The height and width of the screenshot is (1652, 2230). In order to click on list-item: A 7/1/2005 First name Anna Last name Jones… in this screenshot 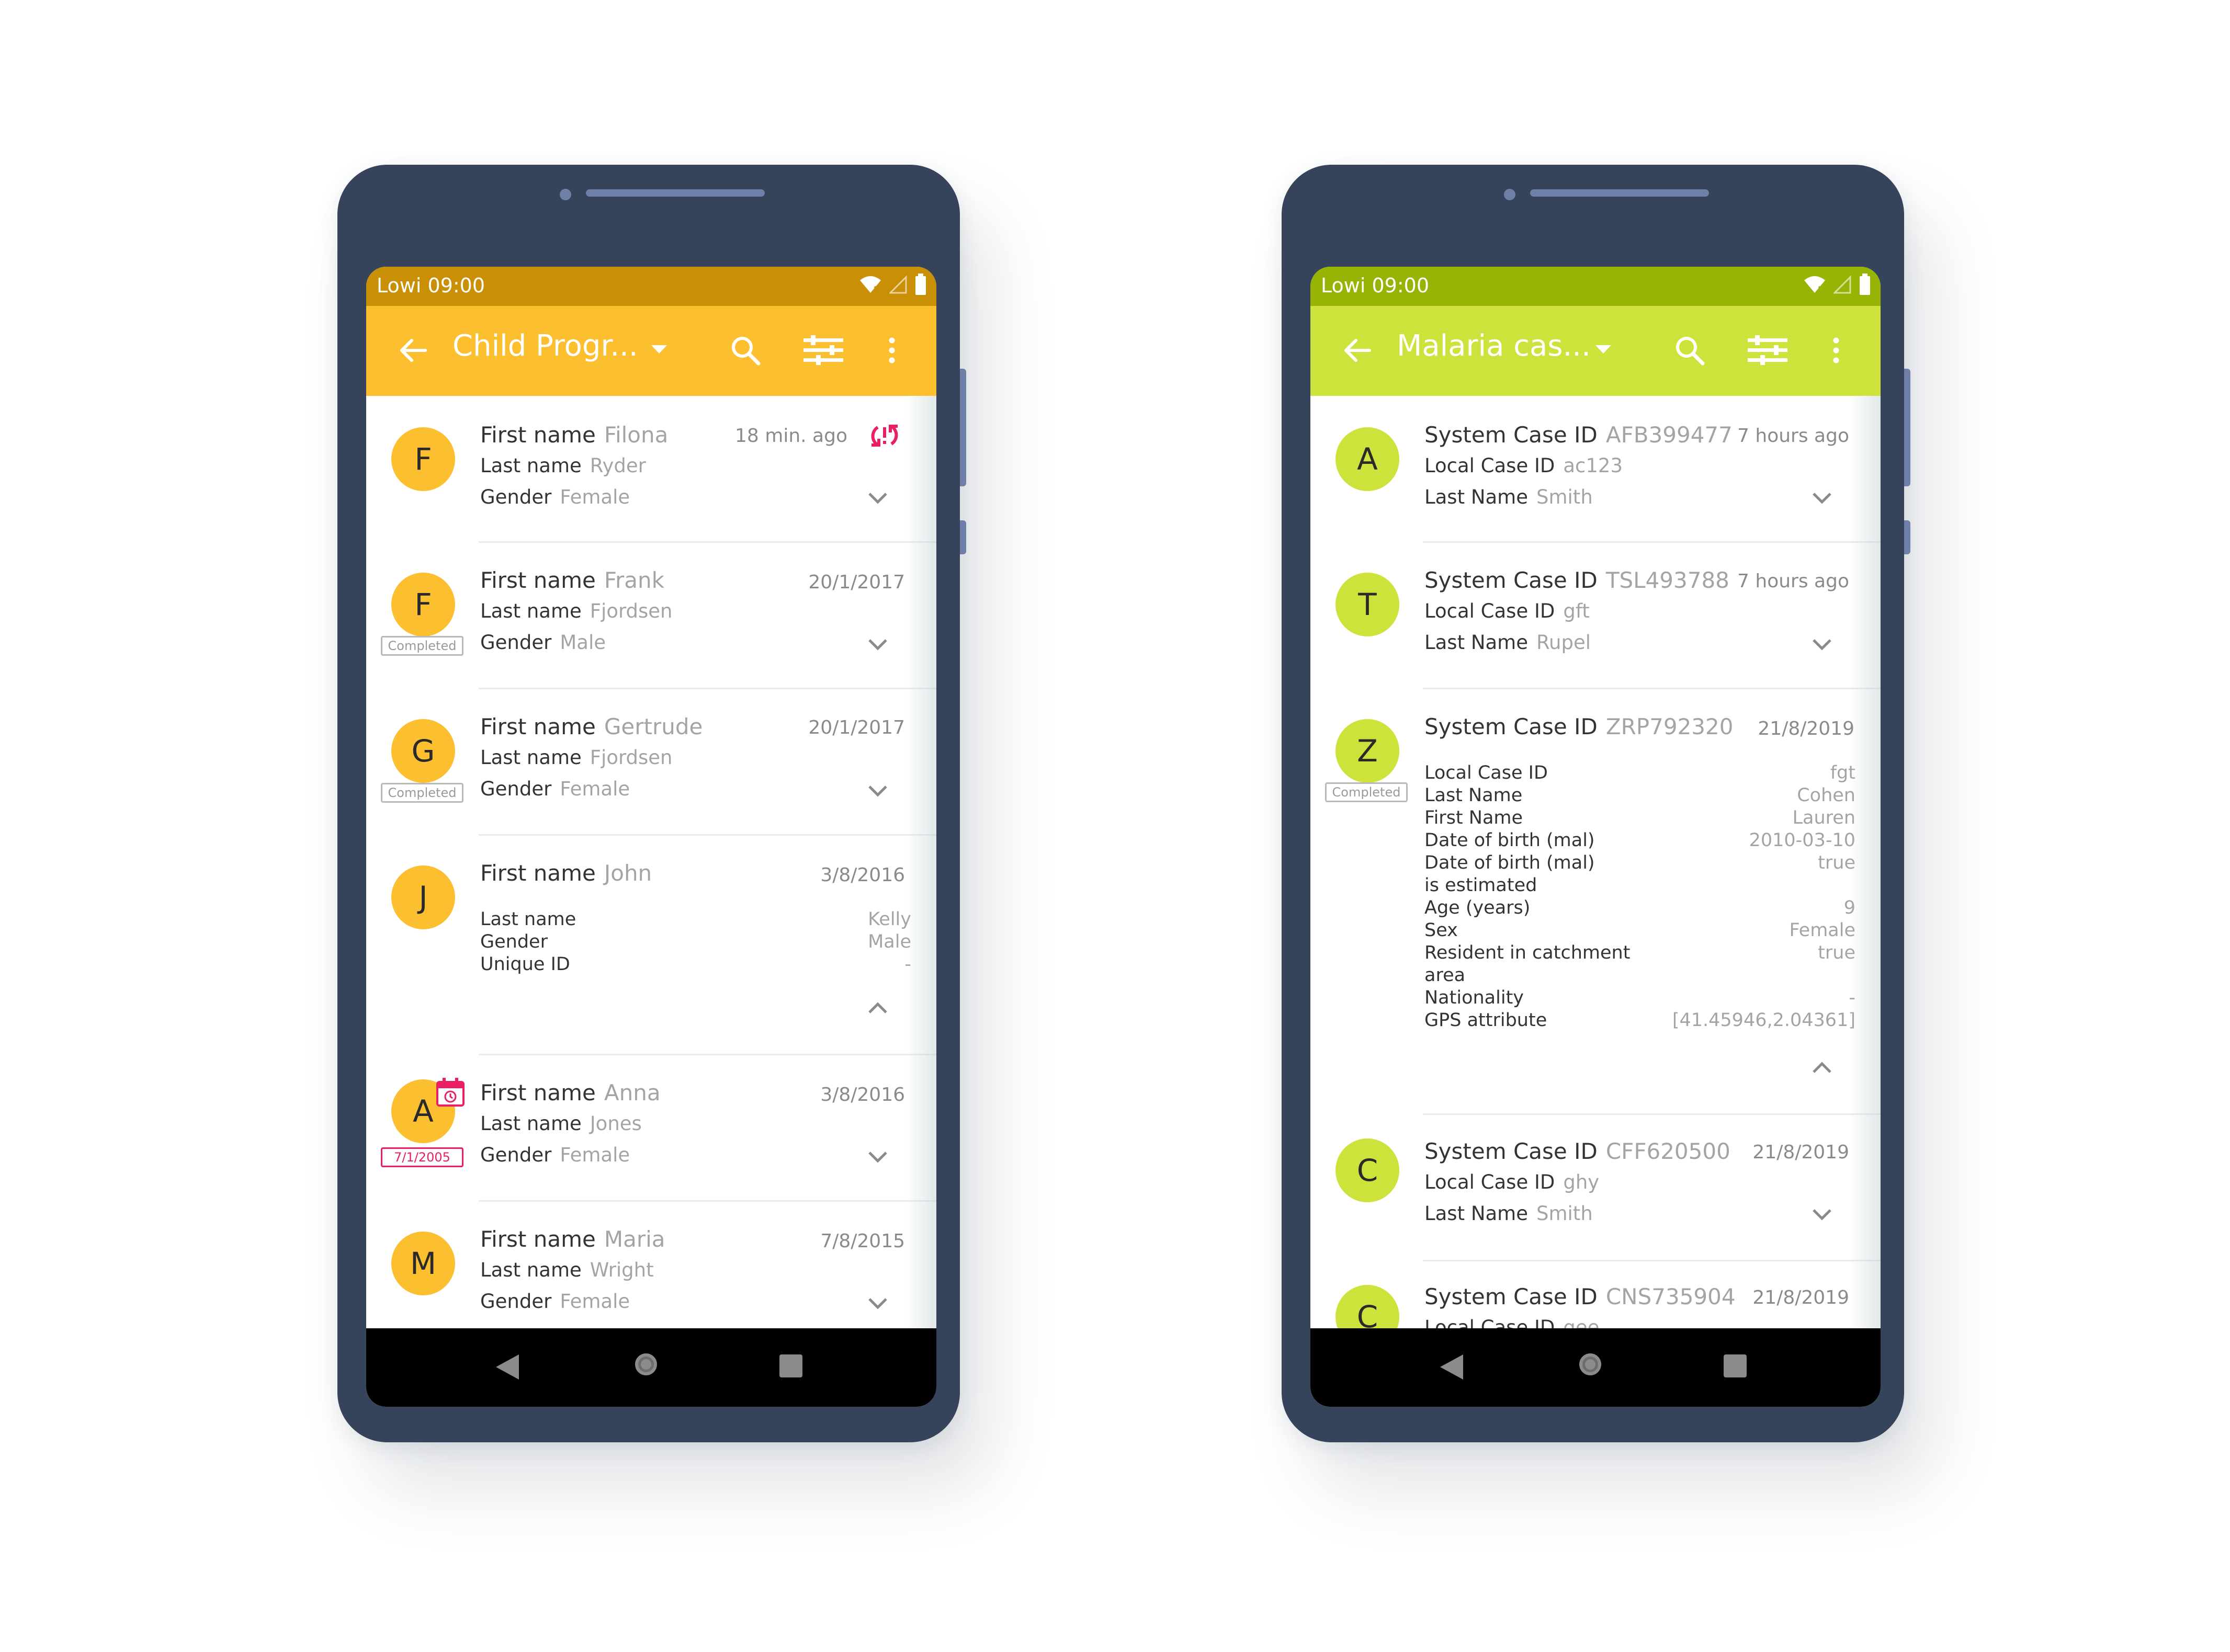, I will do `click(651, 1127)`.